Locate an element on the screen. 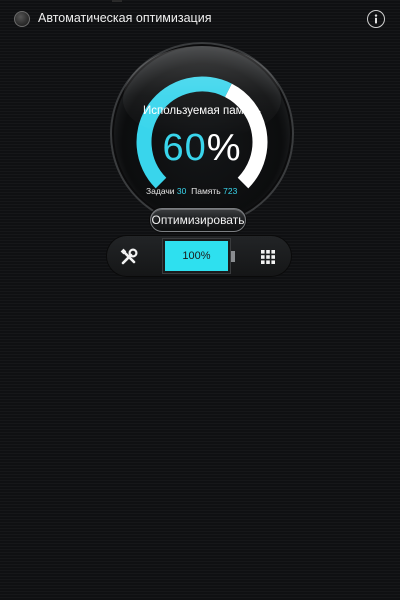 This screenshot has height=600, width=400. battery-level-text: 100% is located at coordinates (196, 256).